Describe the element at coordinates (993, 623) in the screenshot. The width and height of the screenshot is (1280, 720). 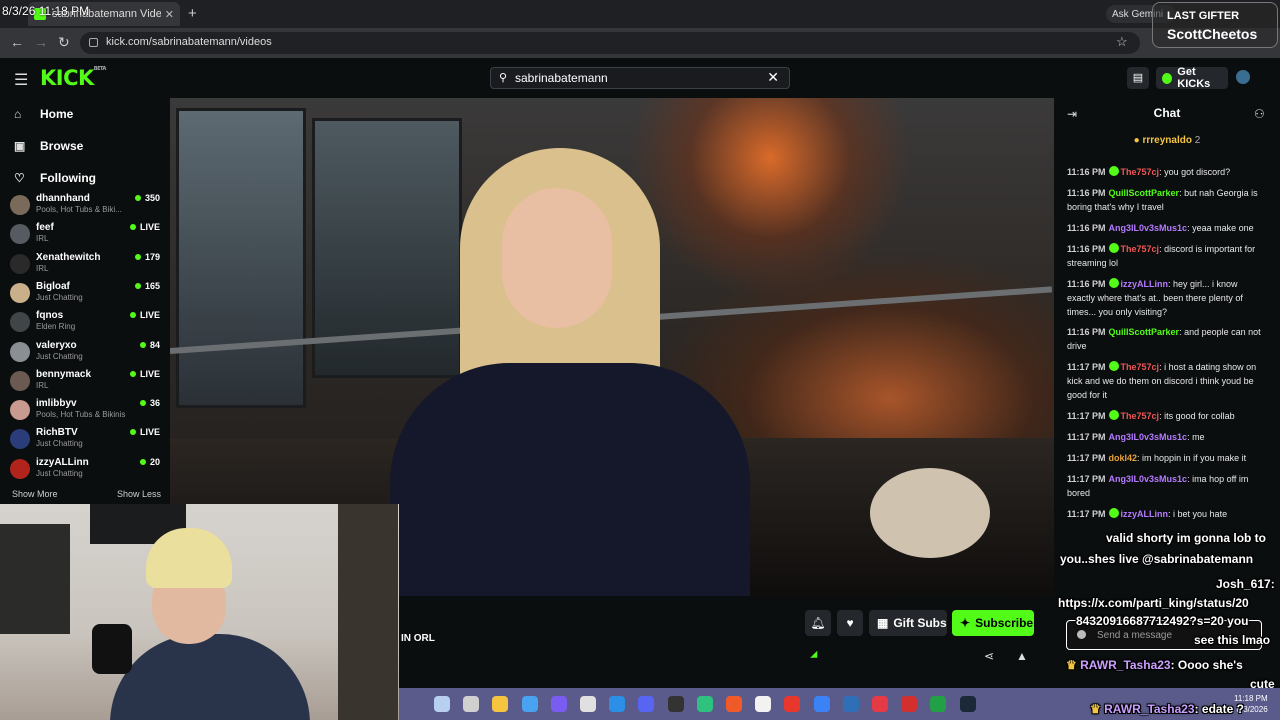
I see `subscribe-button: ✦ Subscribe` at that location.